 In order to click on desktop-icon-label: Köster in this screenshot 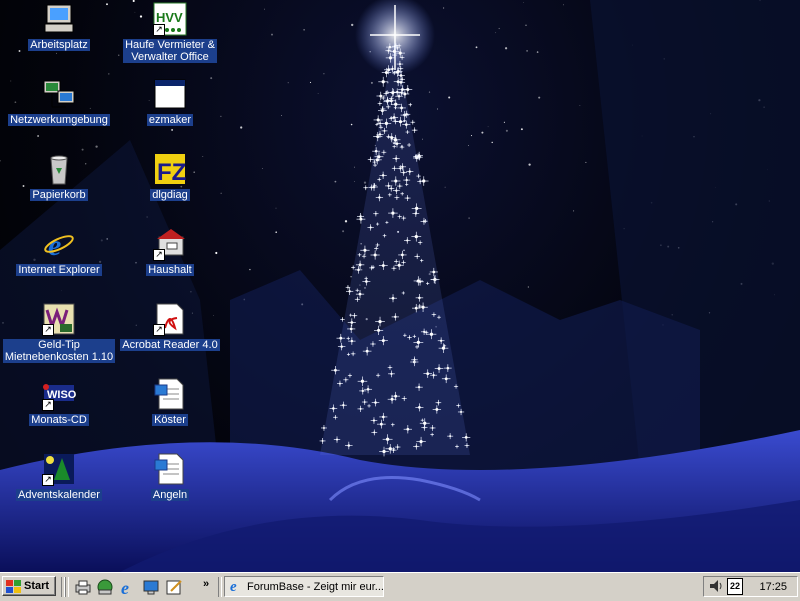, I will do `click(170, 420)`.